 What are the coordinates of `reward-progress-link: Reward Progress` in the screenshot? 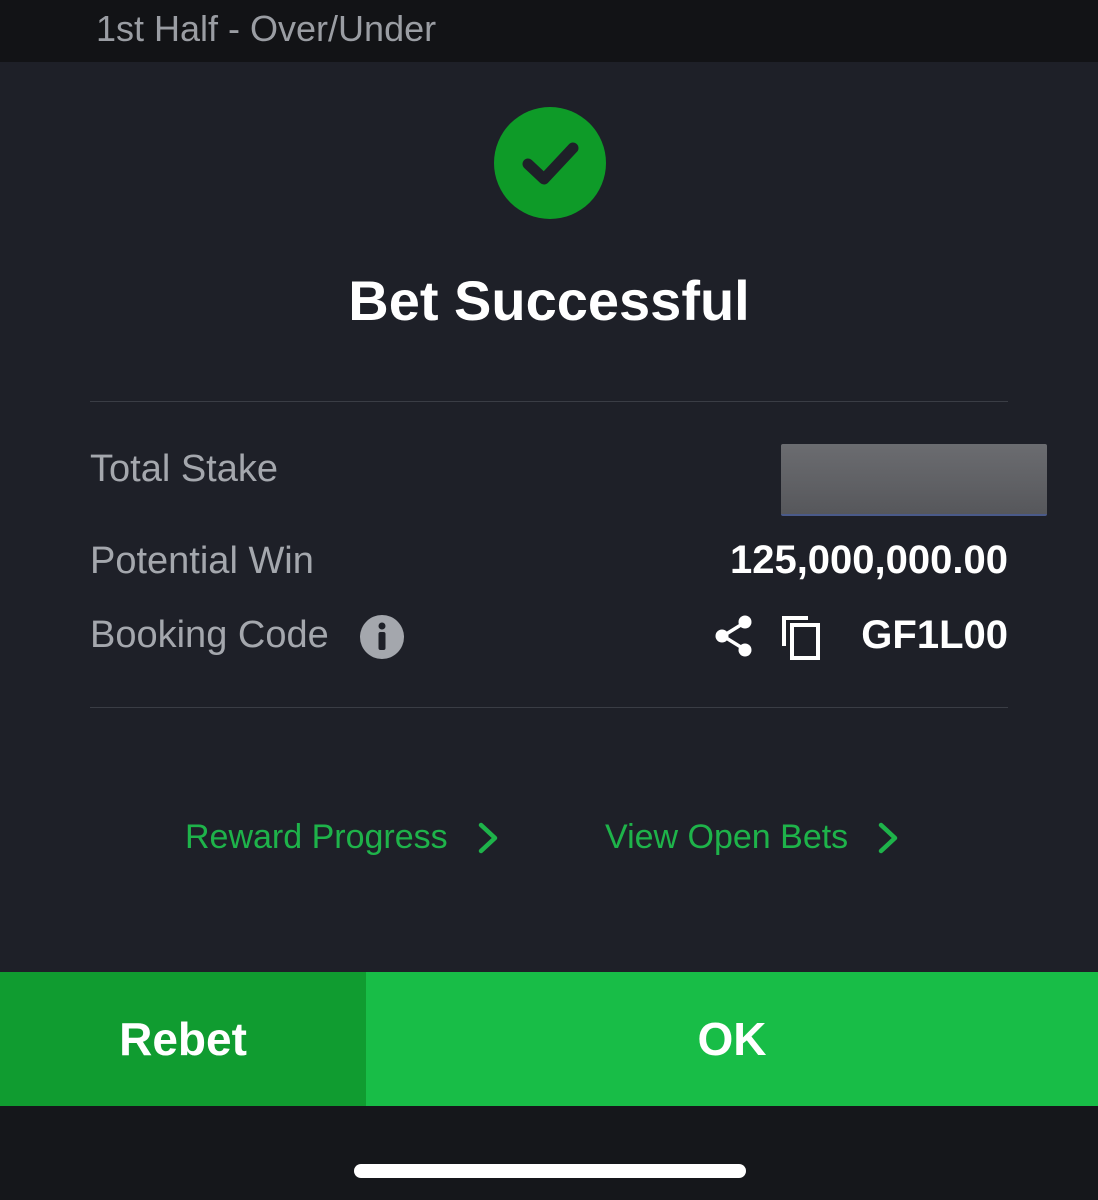 It's located at (342, 837).